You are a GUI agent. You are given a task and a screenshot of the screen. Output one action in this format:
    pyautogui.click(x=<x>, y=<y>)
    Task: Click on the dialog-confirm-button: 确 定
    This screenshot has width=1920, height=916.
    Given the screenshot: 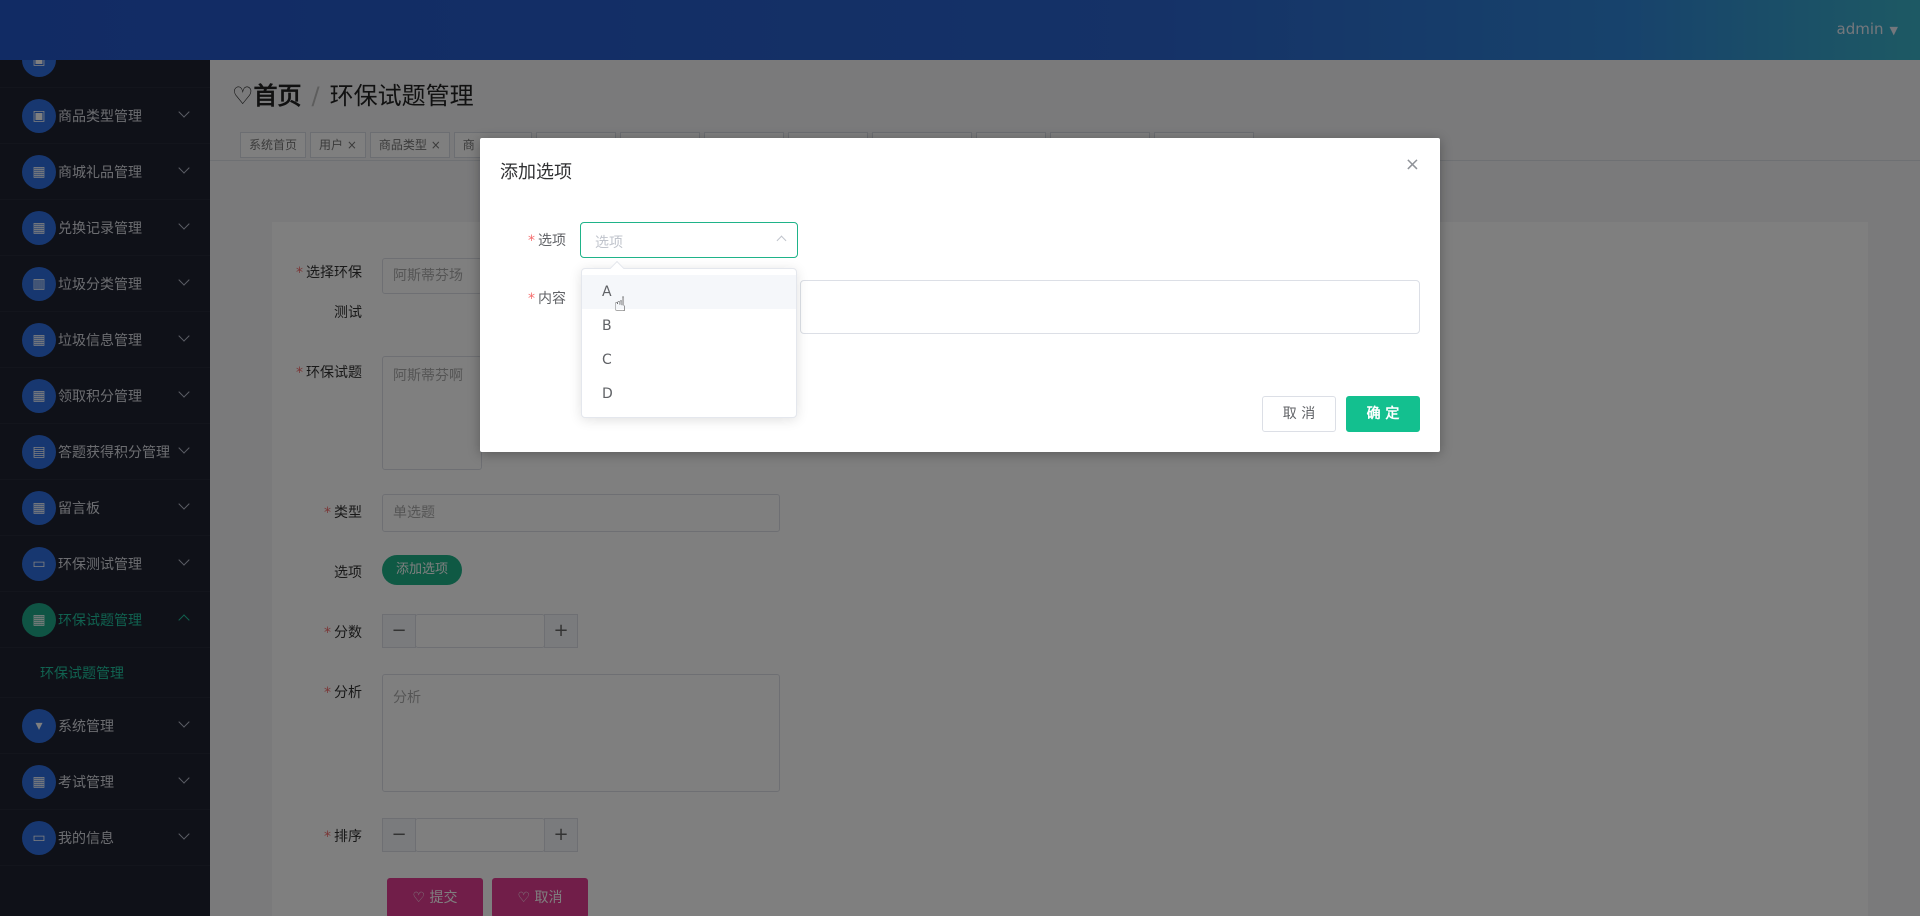 What is the action you would take?
    pyautogui.click(x=1383, y=414)
    